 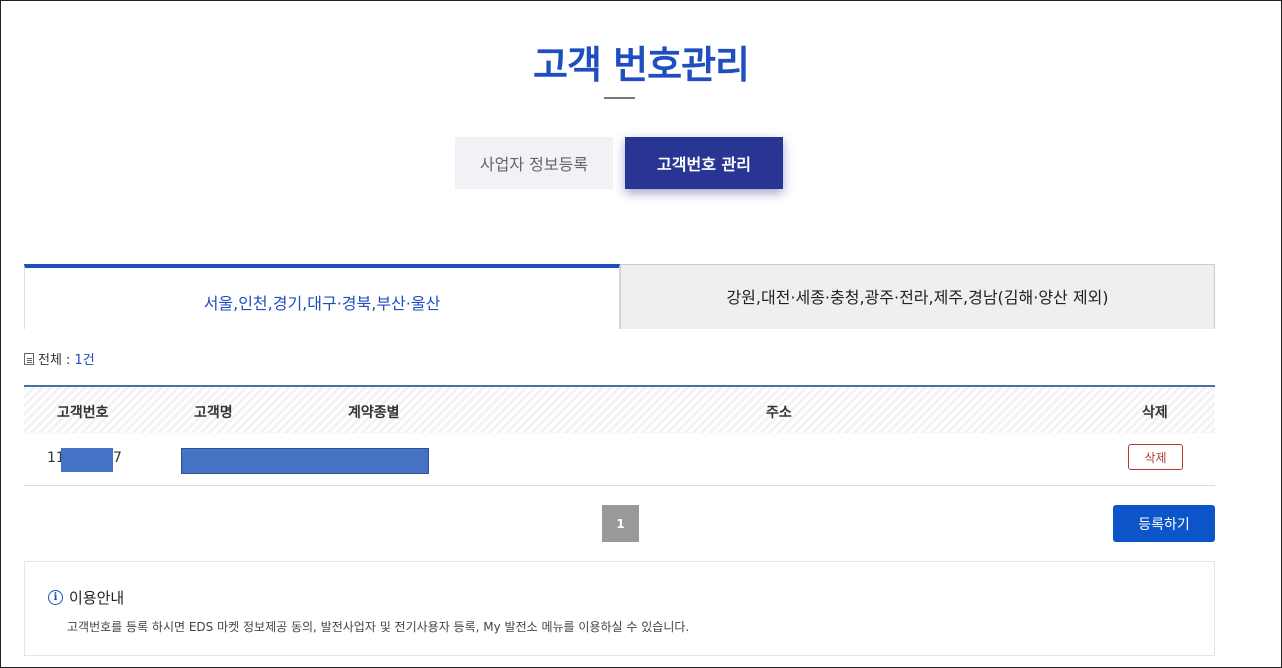 I want to click on notice-title: 이용안내, so click(x=97, y=598).